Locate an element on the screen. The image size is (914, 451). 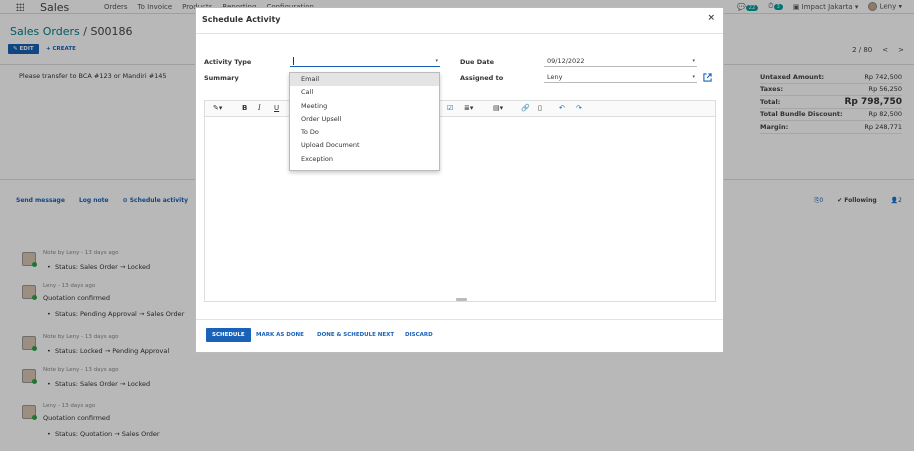
option-call: Call is located at coordinates (364, 92).